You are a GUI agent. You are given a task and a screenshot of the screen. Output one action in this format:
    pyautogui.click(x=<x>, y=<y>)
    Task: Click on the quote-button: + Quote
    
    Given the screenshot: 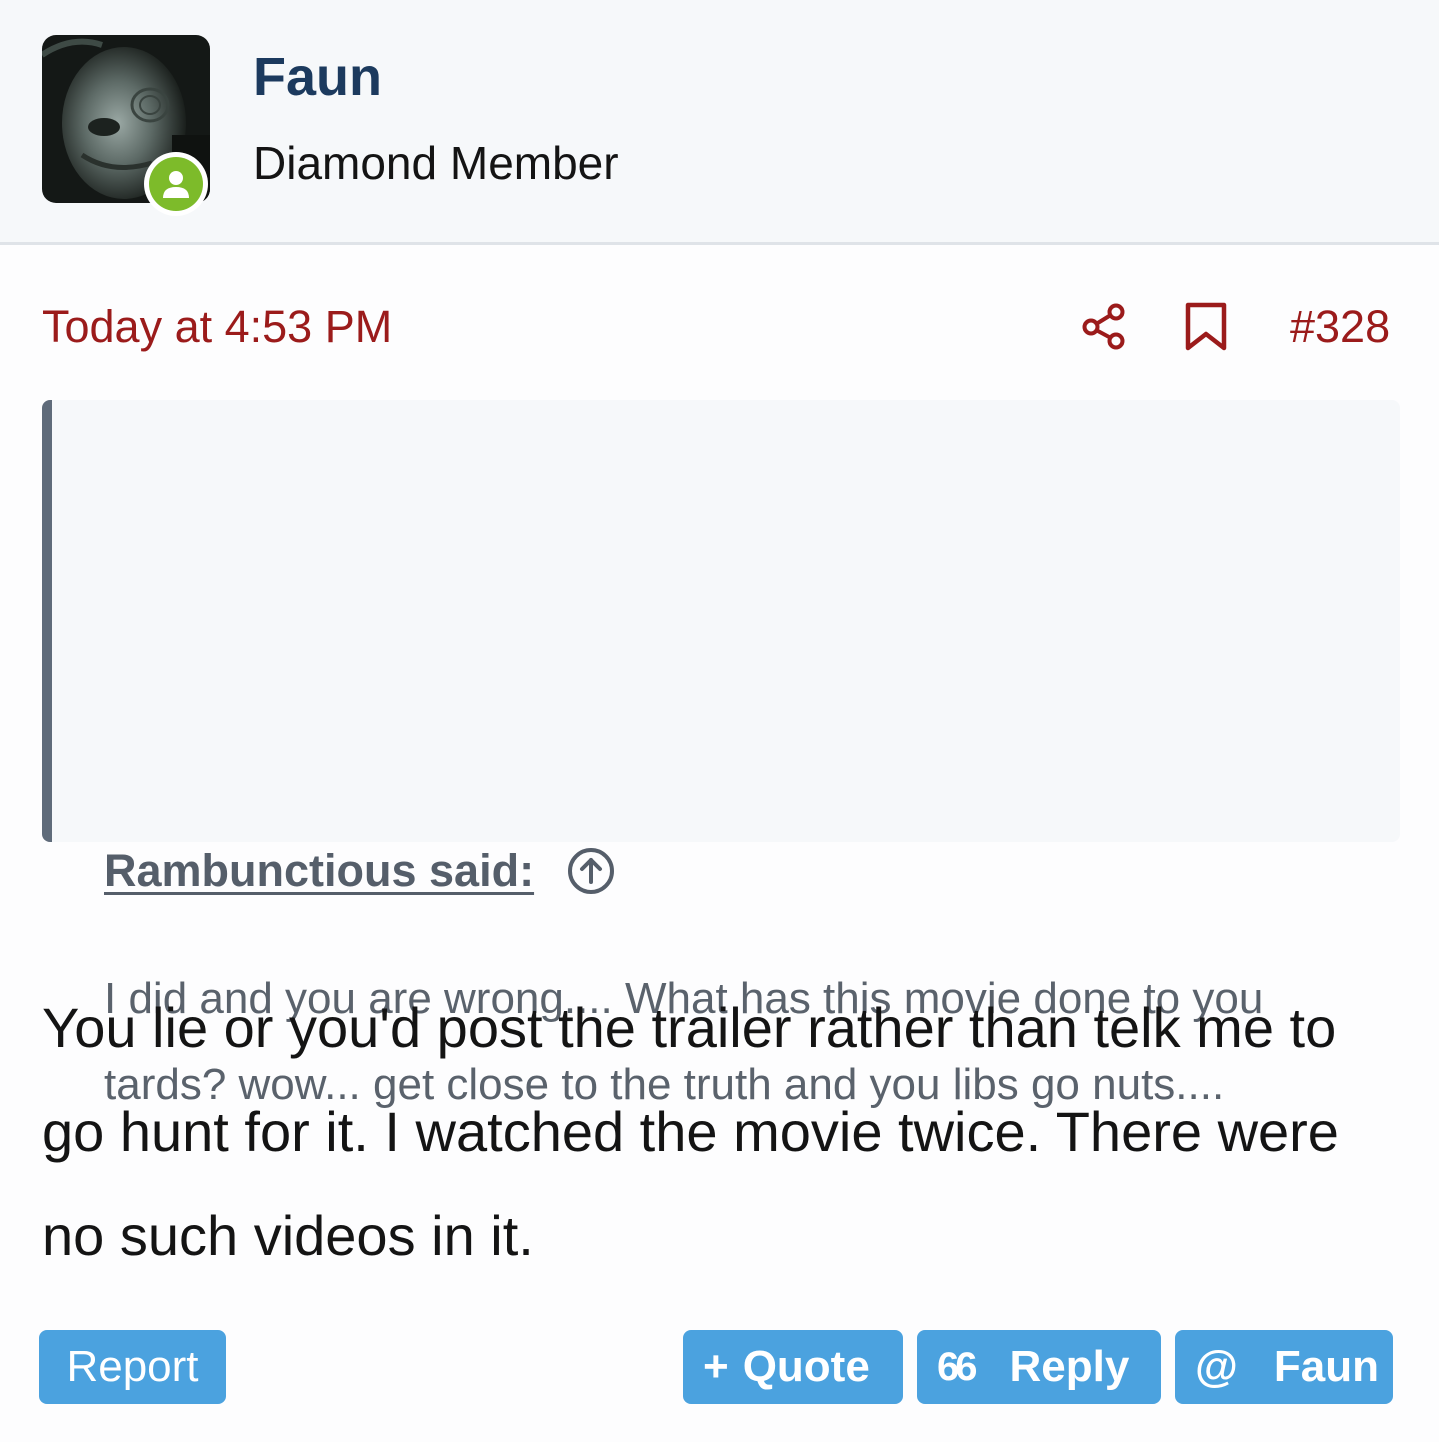 What is the action you would take?
    pyautogui.click(x=793, y=1367)
    